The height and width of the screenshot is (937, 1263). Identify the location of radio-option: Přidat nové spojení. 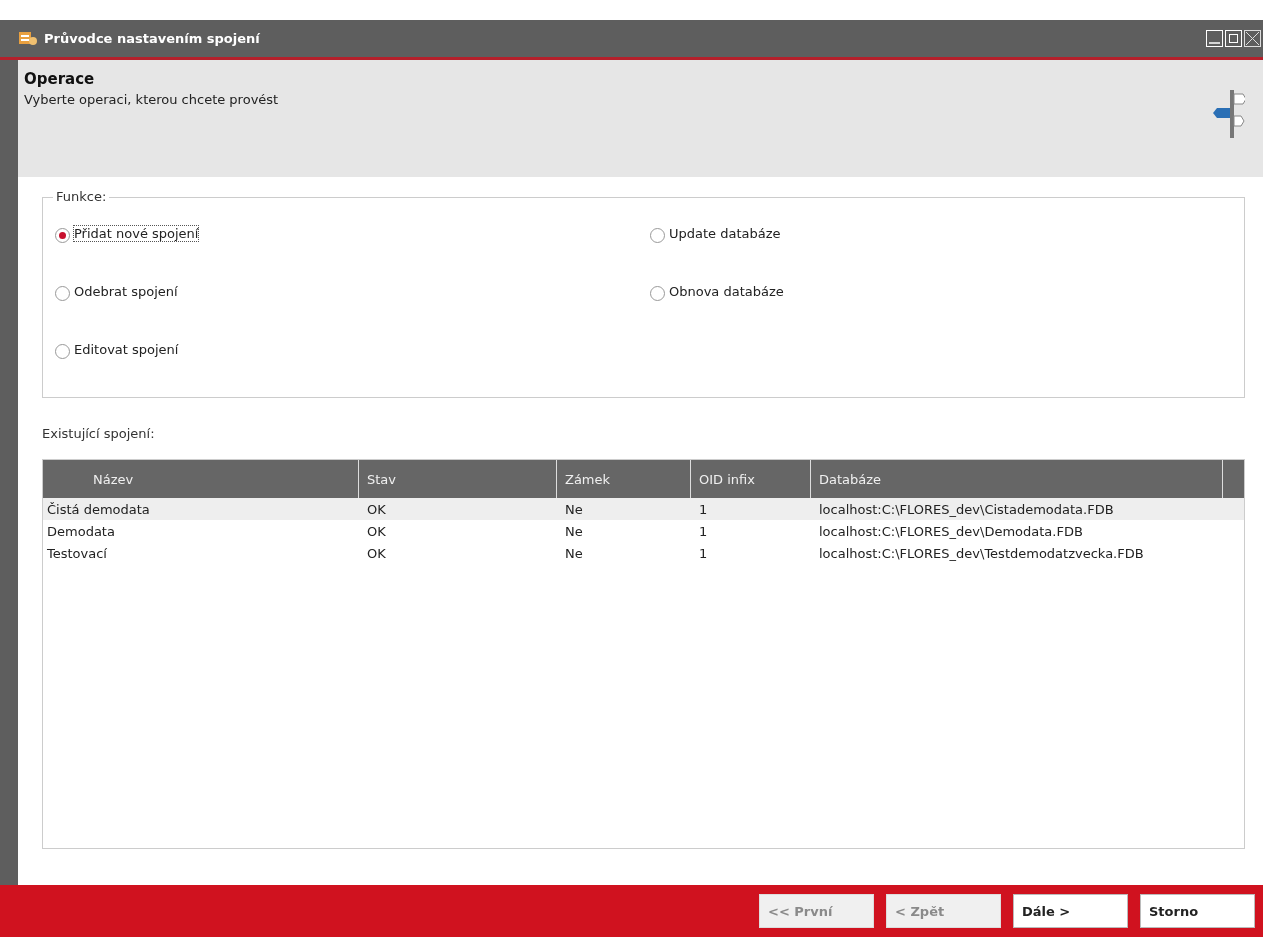
(127, 236).